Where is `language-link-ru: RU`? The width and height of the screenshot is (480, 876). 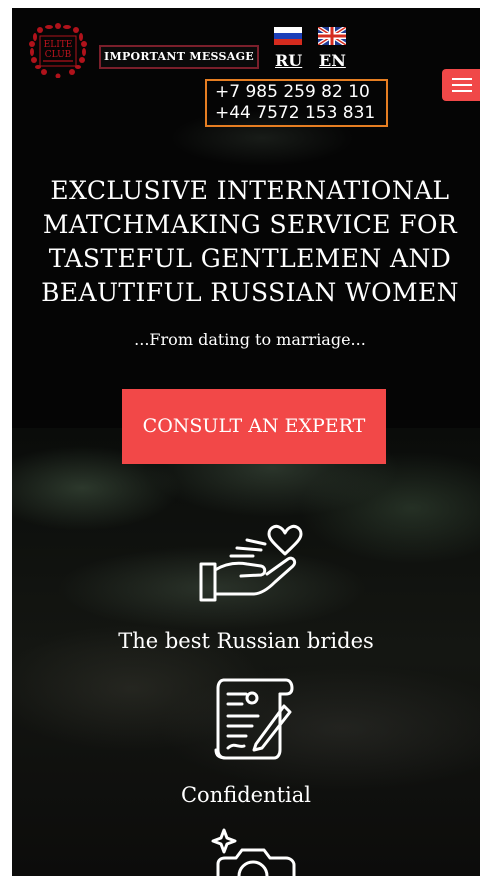 language-link-ru: RU is located at coordinates (288, 60).